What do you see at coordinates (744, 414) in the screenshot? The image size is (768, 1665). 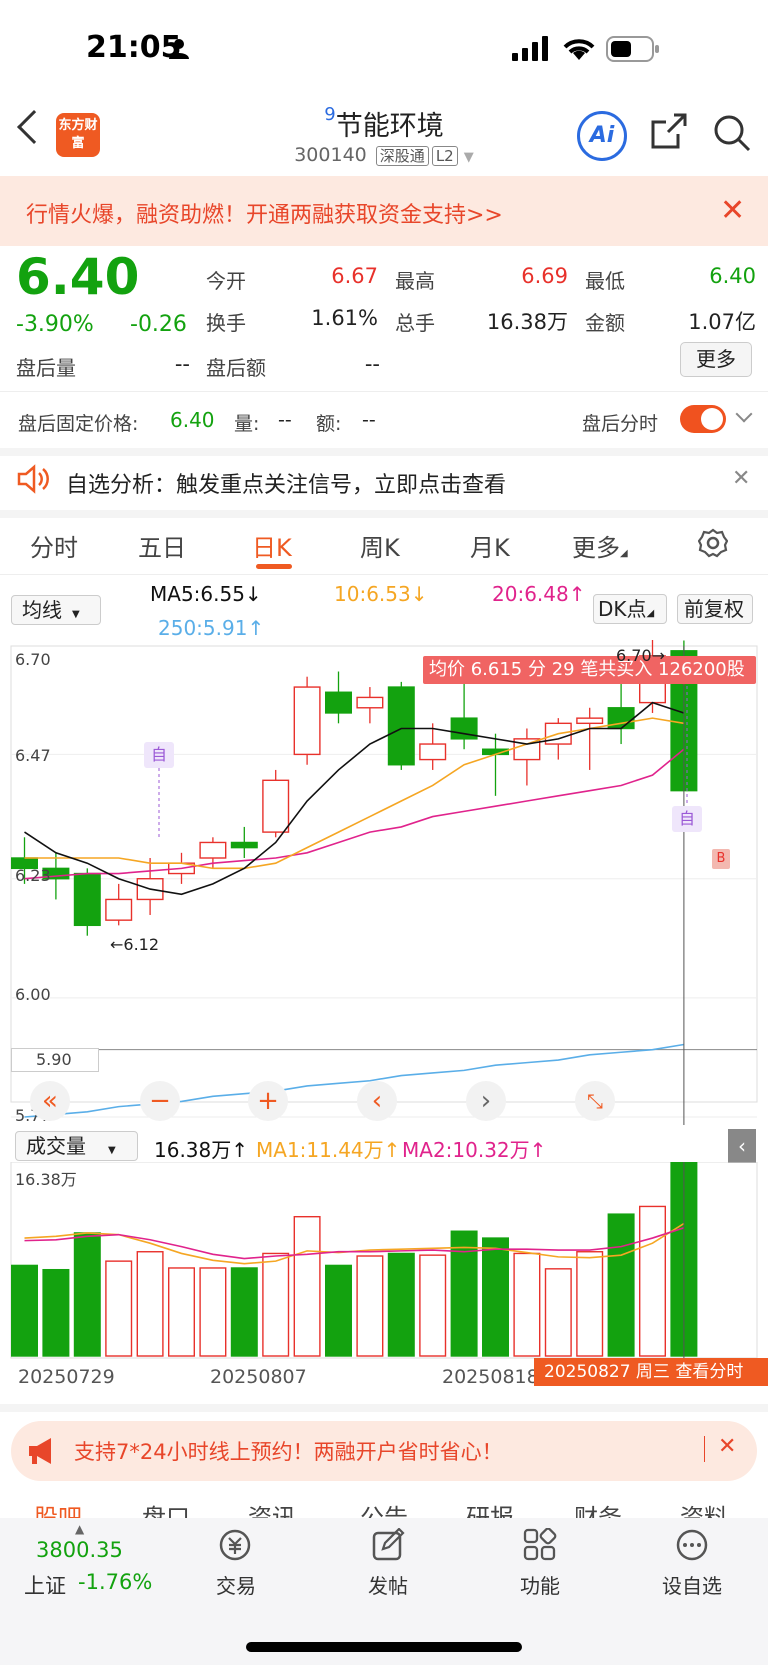 I see `chevron-down-icon` at bounding box center [744, 414].